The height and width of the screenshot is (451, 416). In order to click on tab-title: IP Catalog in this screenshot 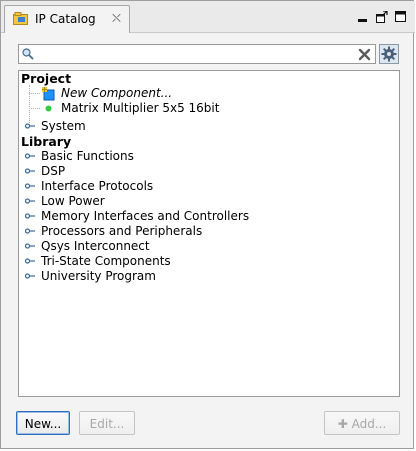, I will do `click(65, 19)`.